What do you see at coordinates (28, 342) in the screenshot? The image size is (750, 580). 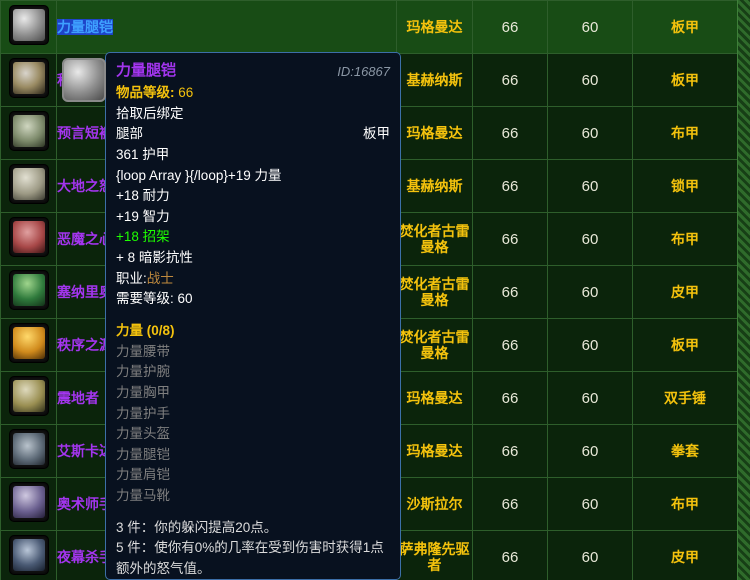 I see `chest-gold-icon` at bounding box center [28, 342].